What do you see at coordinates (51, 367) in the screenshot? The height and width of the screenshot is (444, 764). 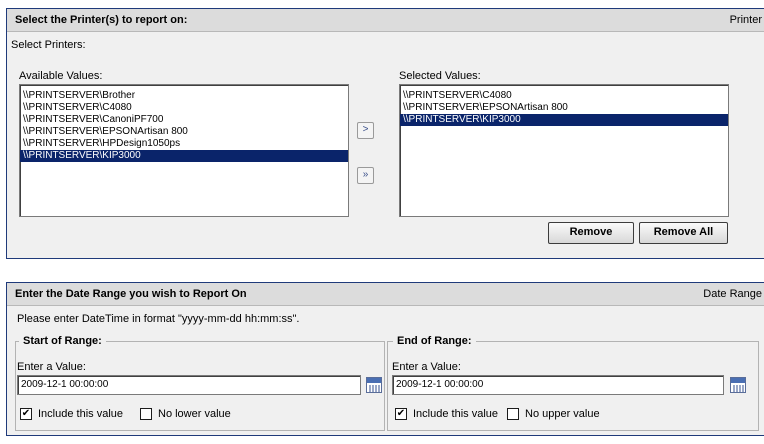 I see `start-enter-value-label: Enter a Value:` at bounding box center [51, 367].